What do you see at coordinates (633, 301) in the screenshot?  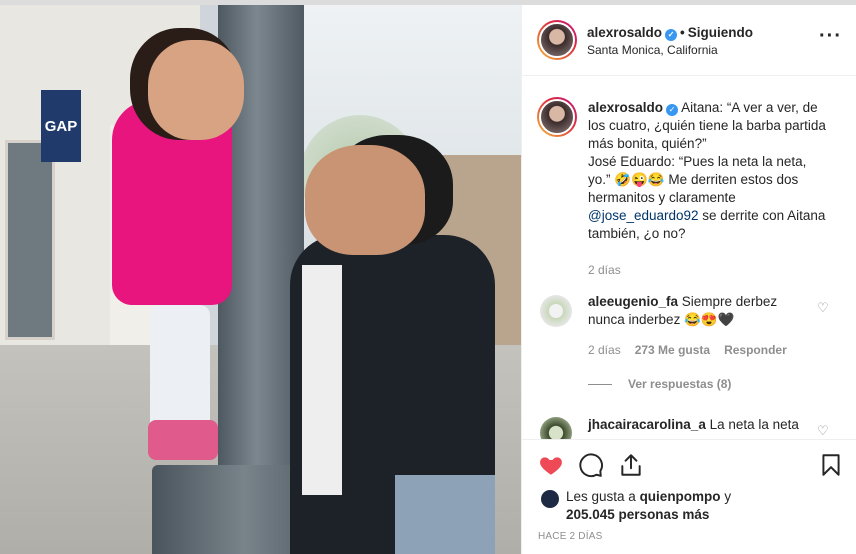 I see `comment-username: aleeugenio_fa` at bounding box center [633, 301].